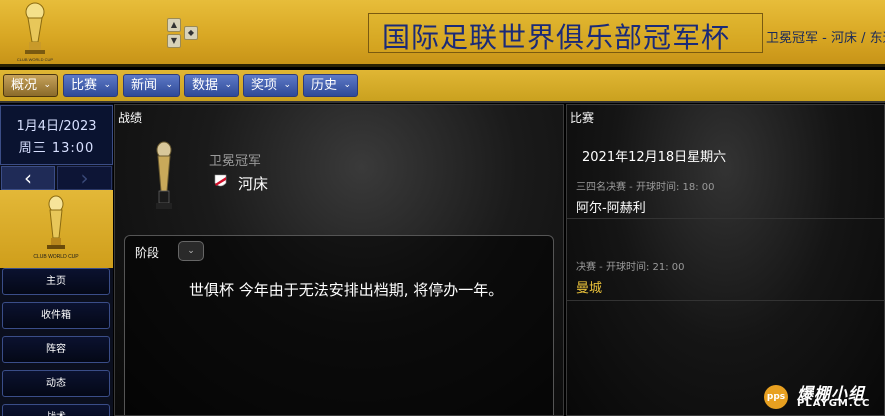 The width and height of the screenshot is (885, 416). I want to click on match-date: 2021年12月18日星期六, so click(654, 157).